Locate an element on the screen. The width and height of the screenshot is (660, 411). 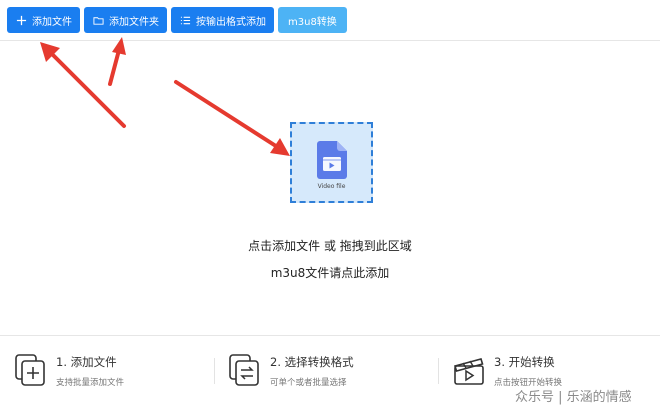
folder-icon is located at coordinates (98, 20).